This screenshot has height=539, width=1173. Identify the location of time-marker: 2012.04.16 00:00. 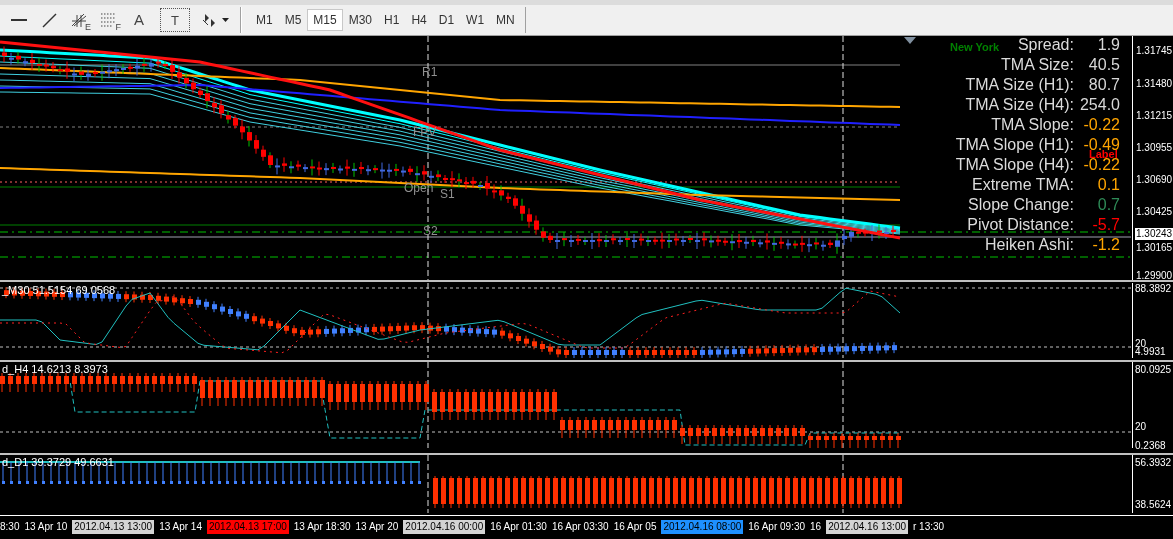
(444, 527).